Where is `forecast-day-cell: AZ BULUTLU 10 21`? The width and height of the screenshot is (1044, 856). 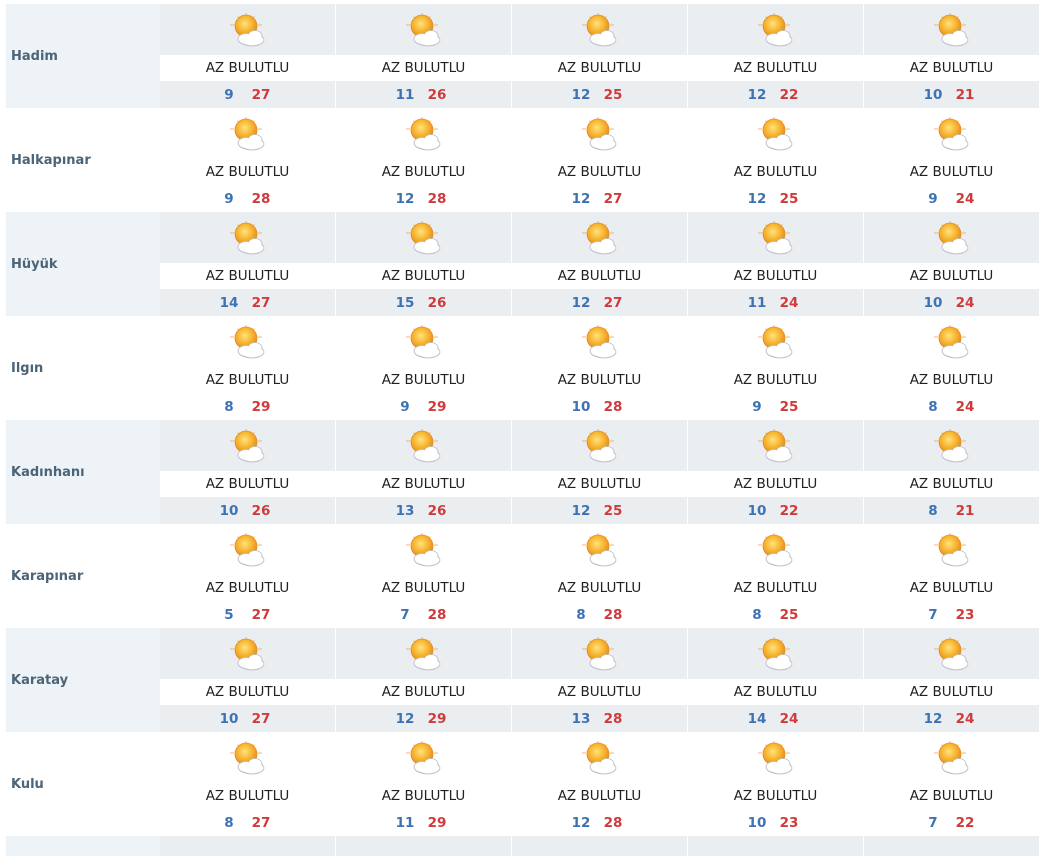 forecast-day-cell: AZ BULUTLU 10 21 is located at coordinates (951, 56).